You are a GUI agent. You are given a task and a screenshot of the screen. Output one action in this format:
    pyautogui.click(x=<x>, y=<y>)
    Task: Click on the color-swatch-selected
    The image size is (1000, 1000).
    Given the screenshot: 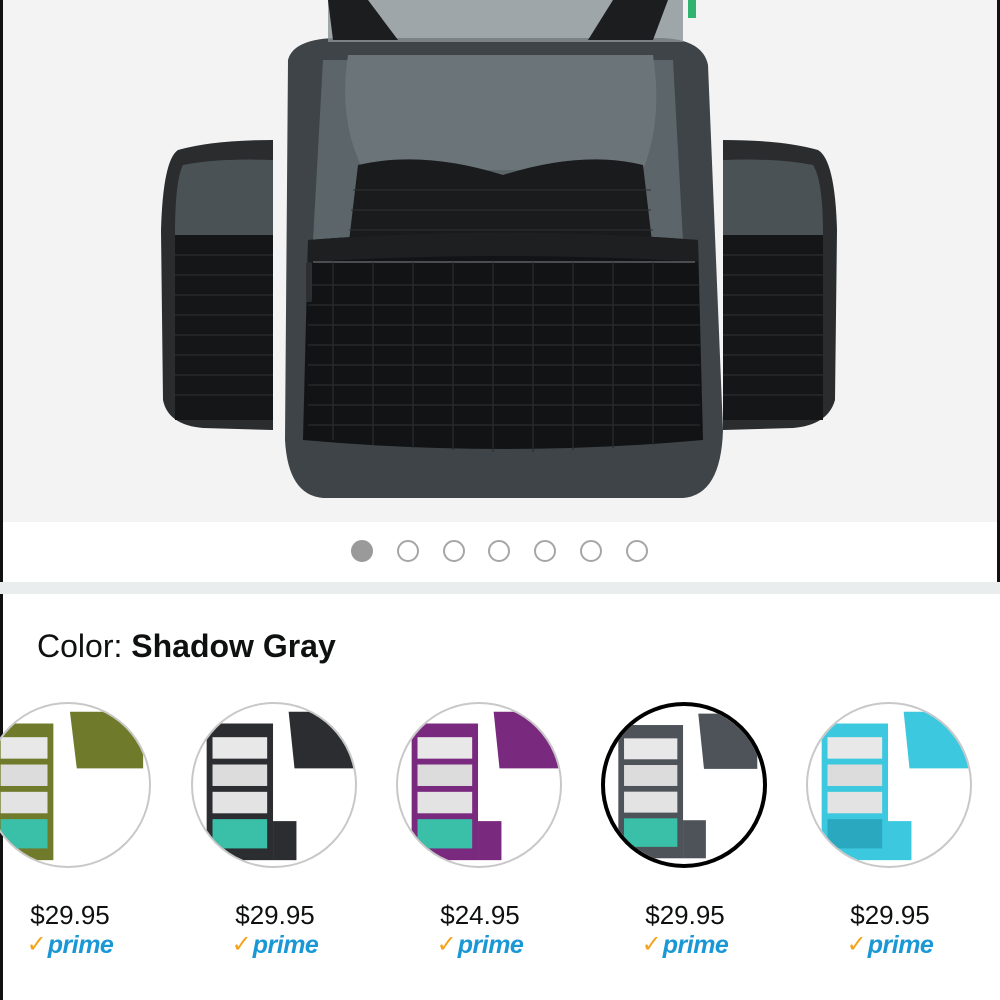 What is the action you would take?
    pyautogui.click(x=684, y=785)
    